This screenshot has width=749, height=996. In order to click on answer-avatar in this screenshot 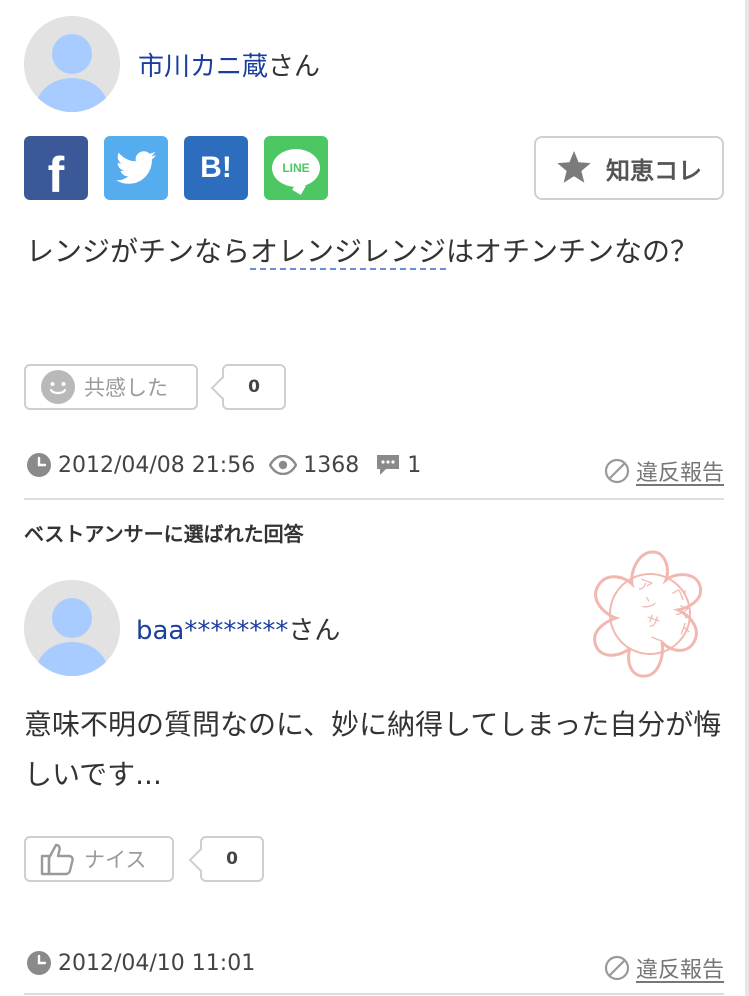, I will do `click(72, 628)`.